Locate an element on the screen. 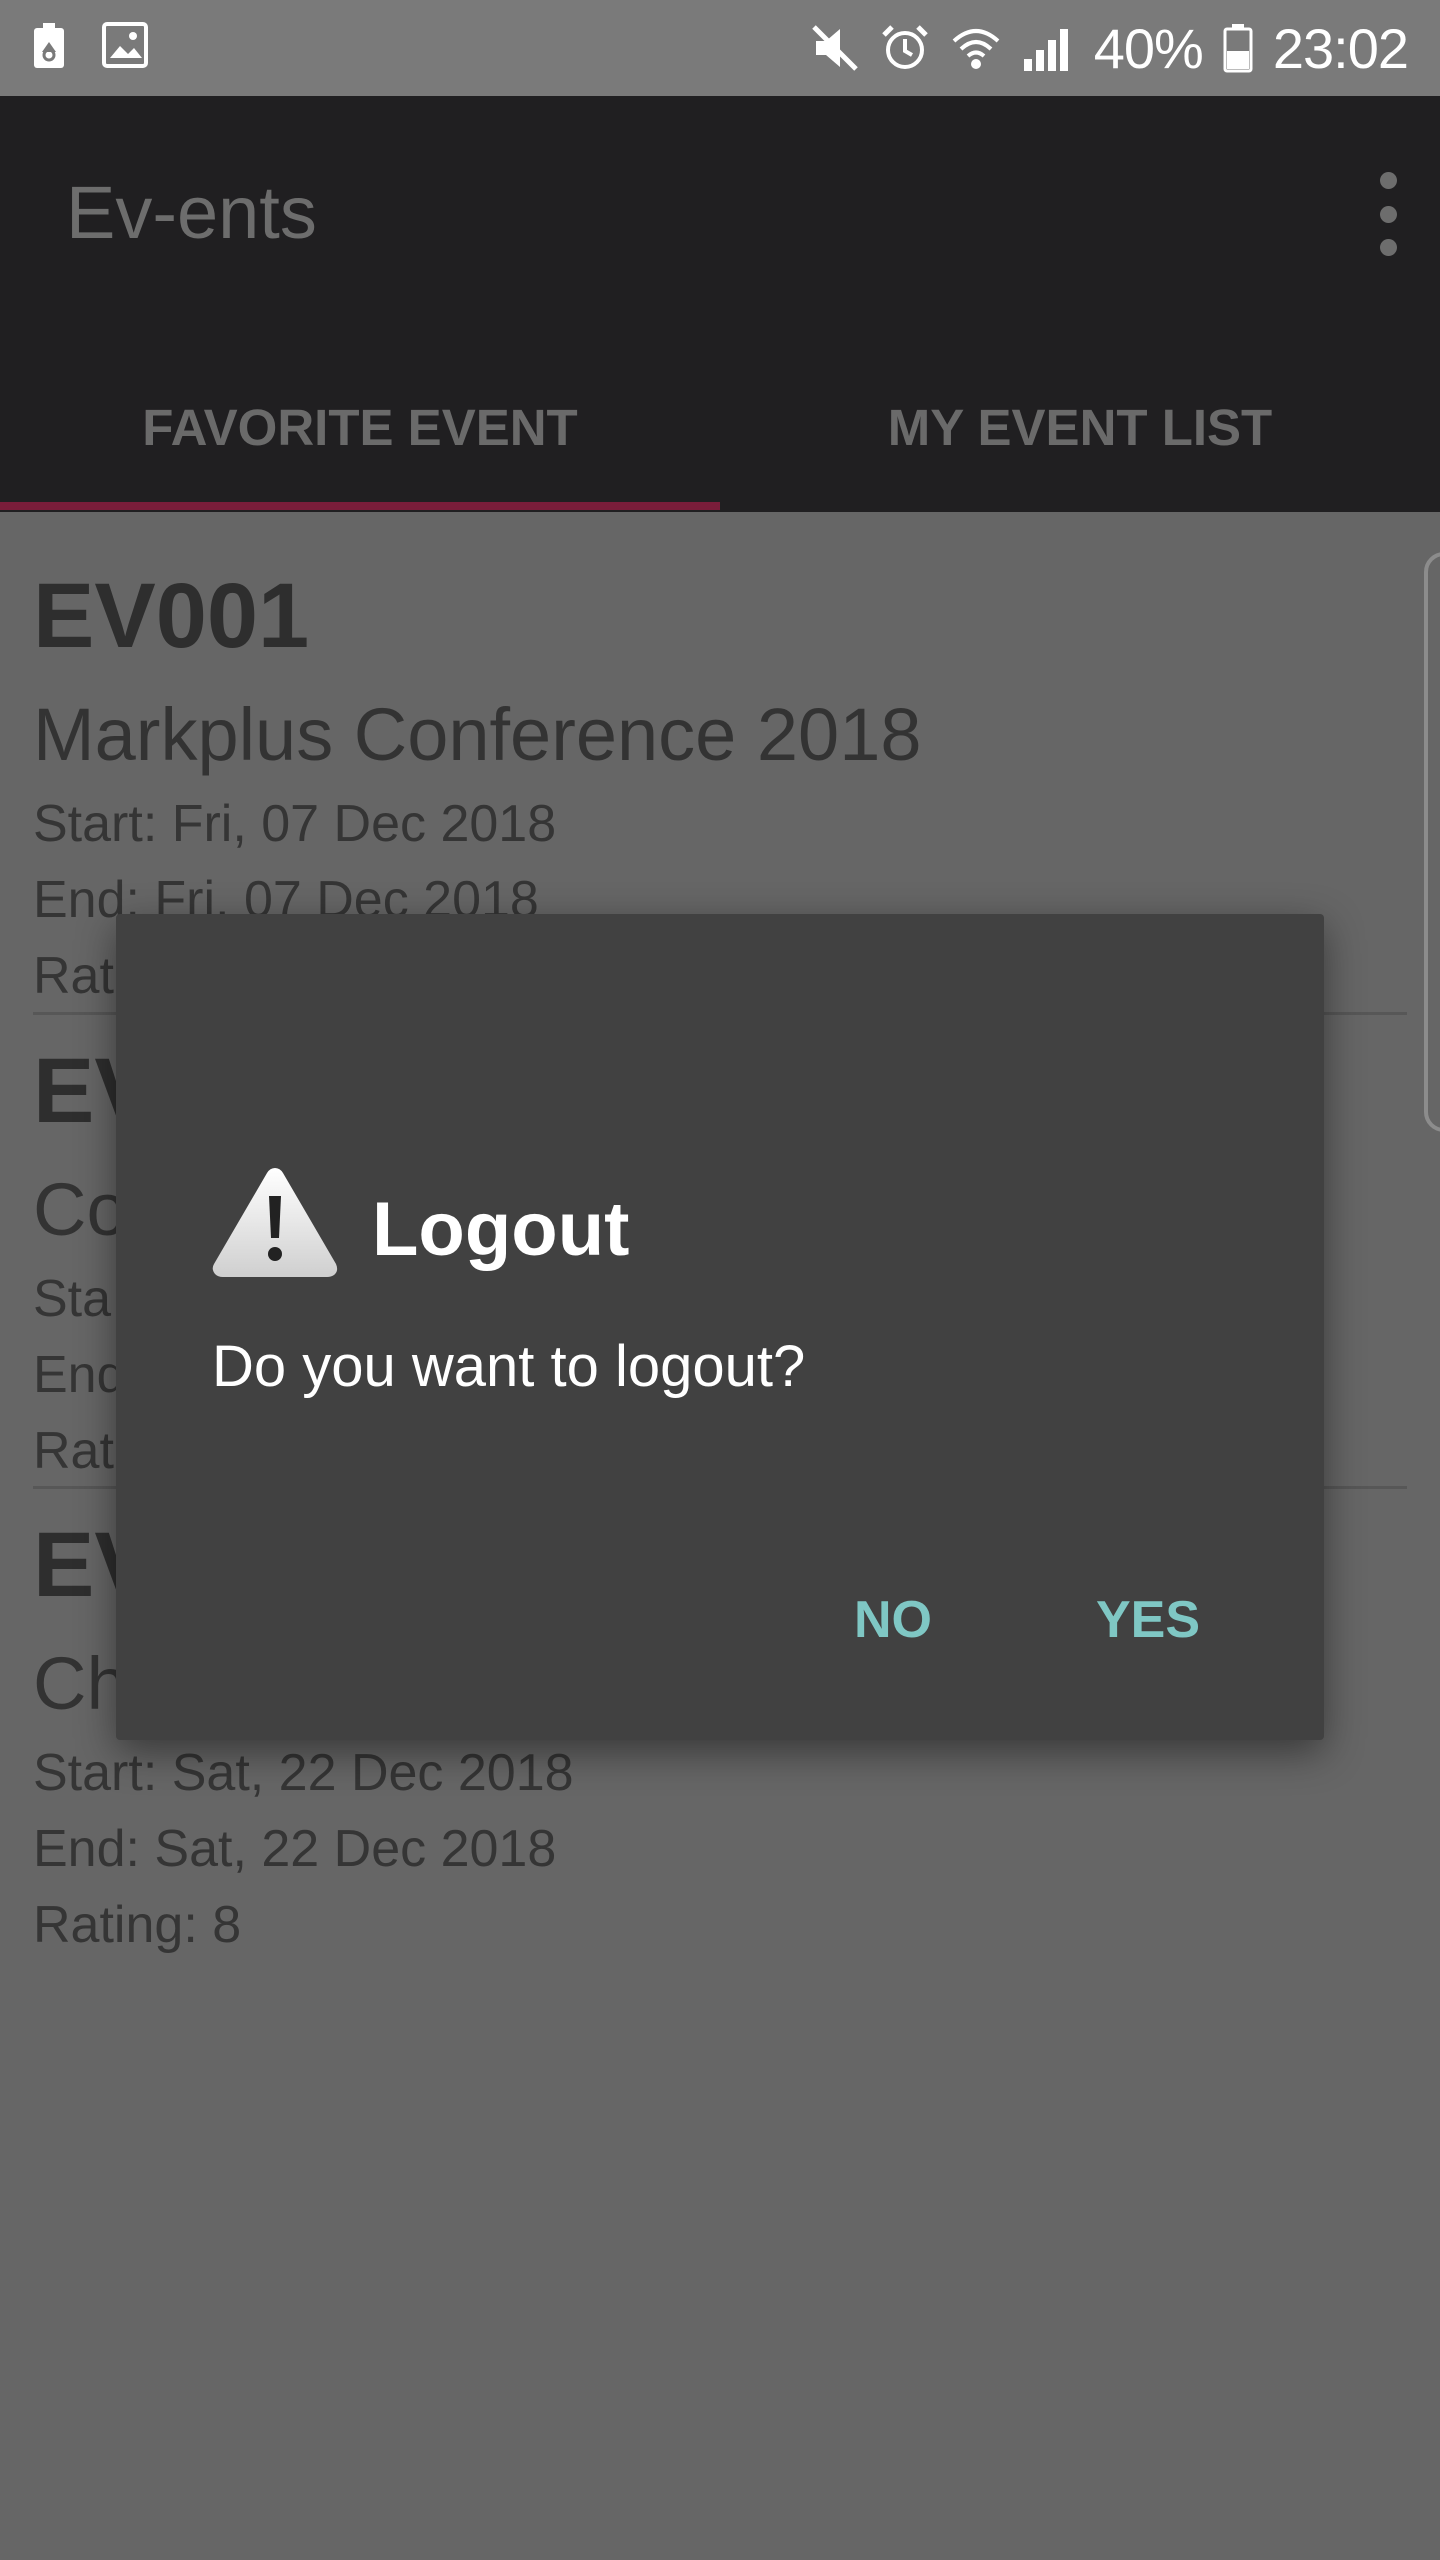 This screenshot has width=1440, height=2560. app-title: Ev-ents is located at coordinates (191, 212).